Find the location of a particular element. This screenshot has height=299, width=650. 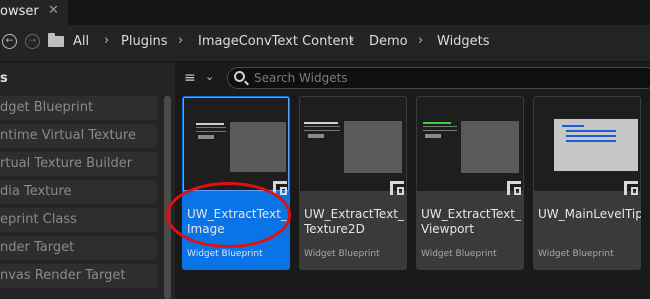

filter-label: dia Texture is located at coordinates (36, 191).